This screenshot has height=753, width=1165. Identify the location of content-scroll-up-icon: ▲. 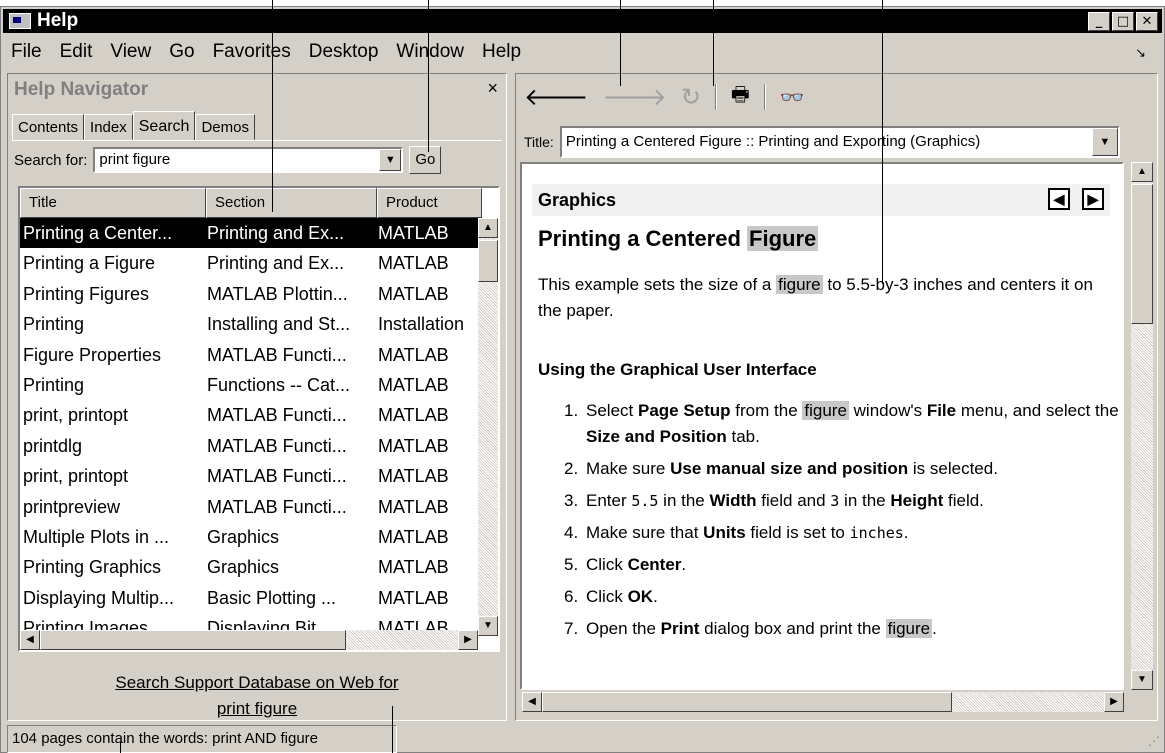
(1142, 172).